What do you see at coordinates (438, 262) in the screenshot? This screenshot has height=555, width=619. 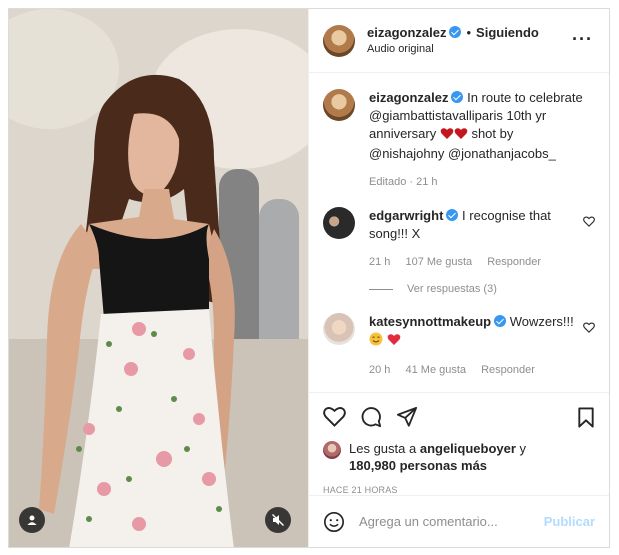 I see `comment-likes: 107 Me gusta` at bounding box center [438, 262].